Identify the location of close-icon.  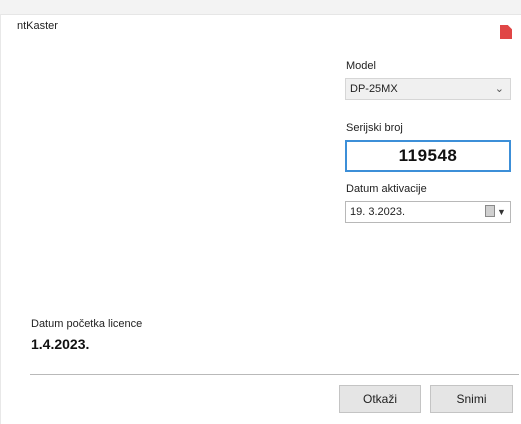
(506, 32).